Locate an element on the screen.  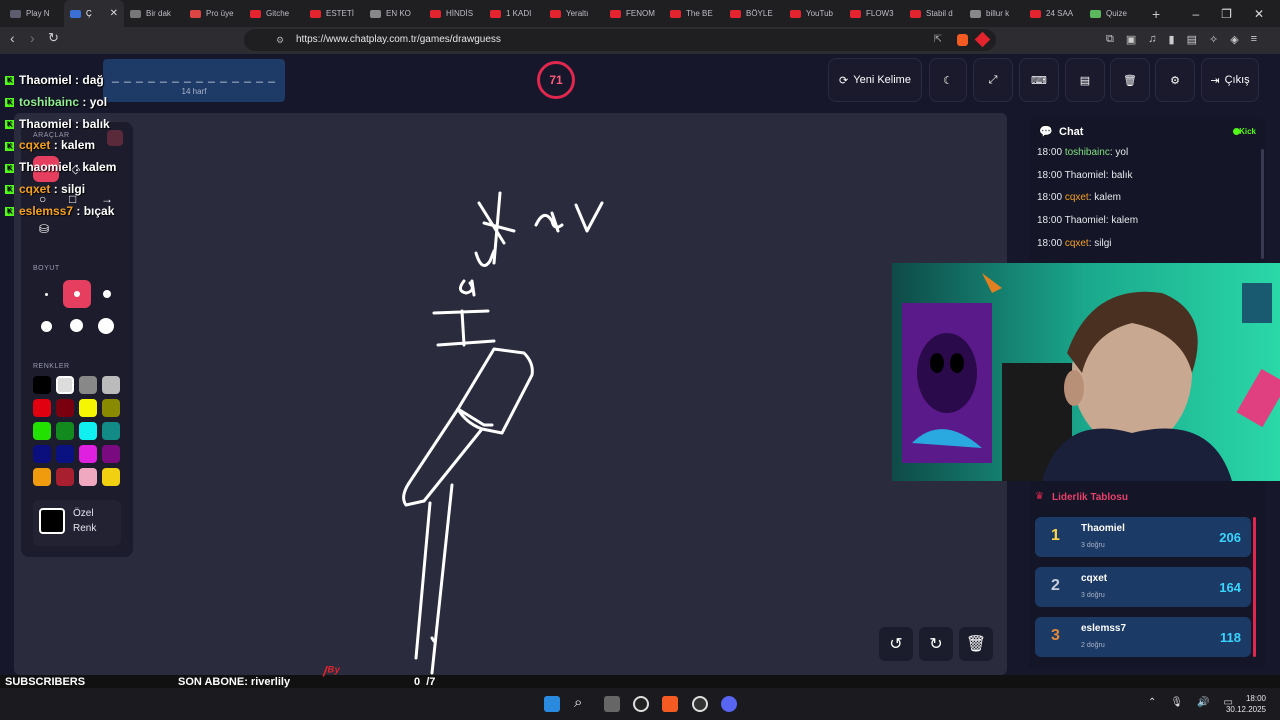
brave-shield-icon is located at coordinates (962, 40).